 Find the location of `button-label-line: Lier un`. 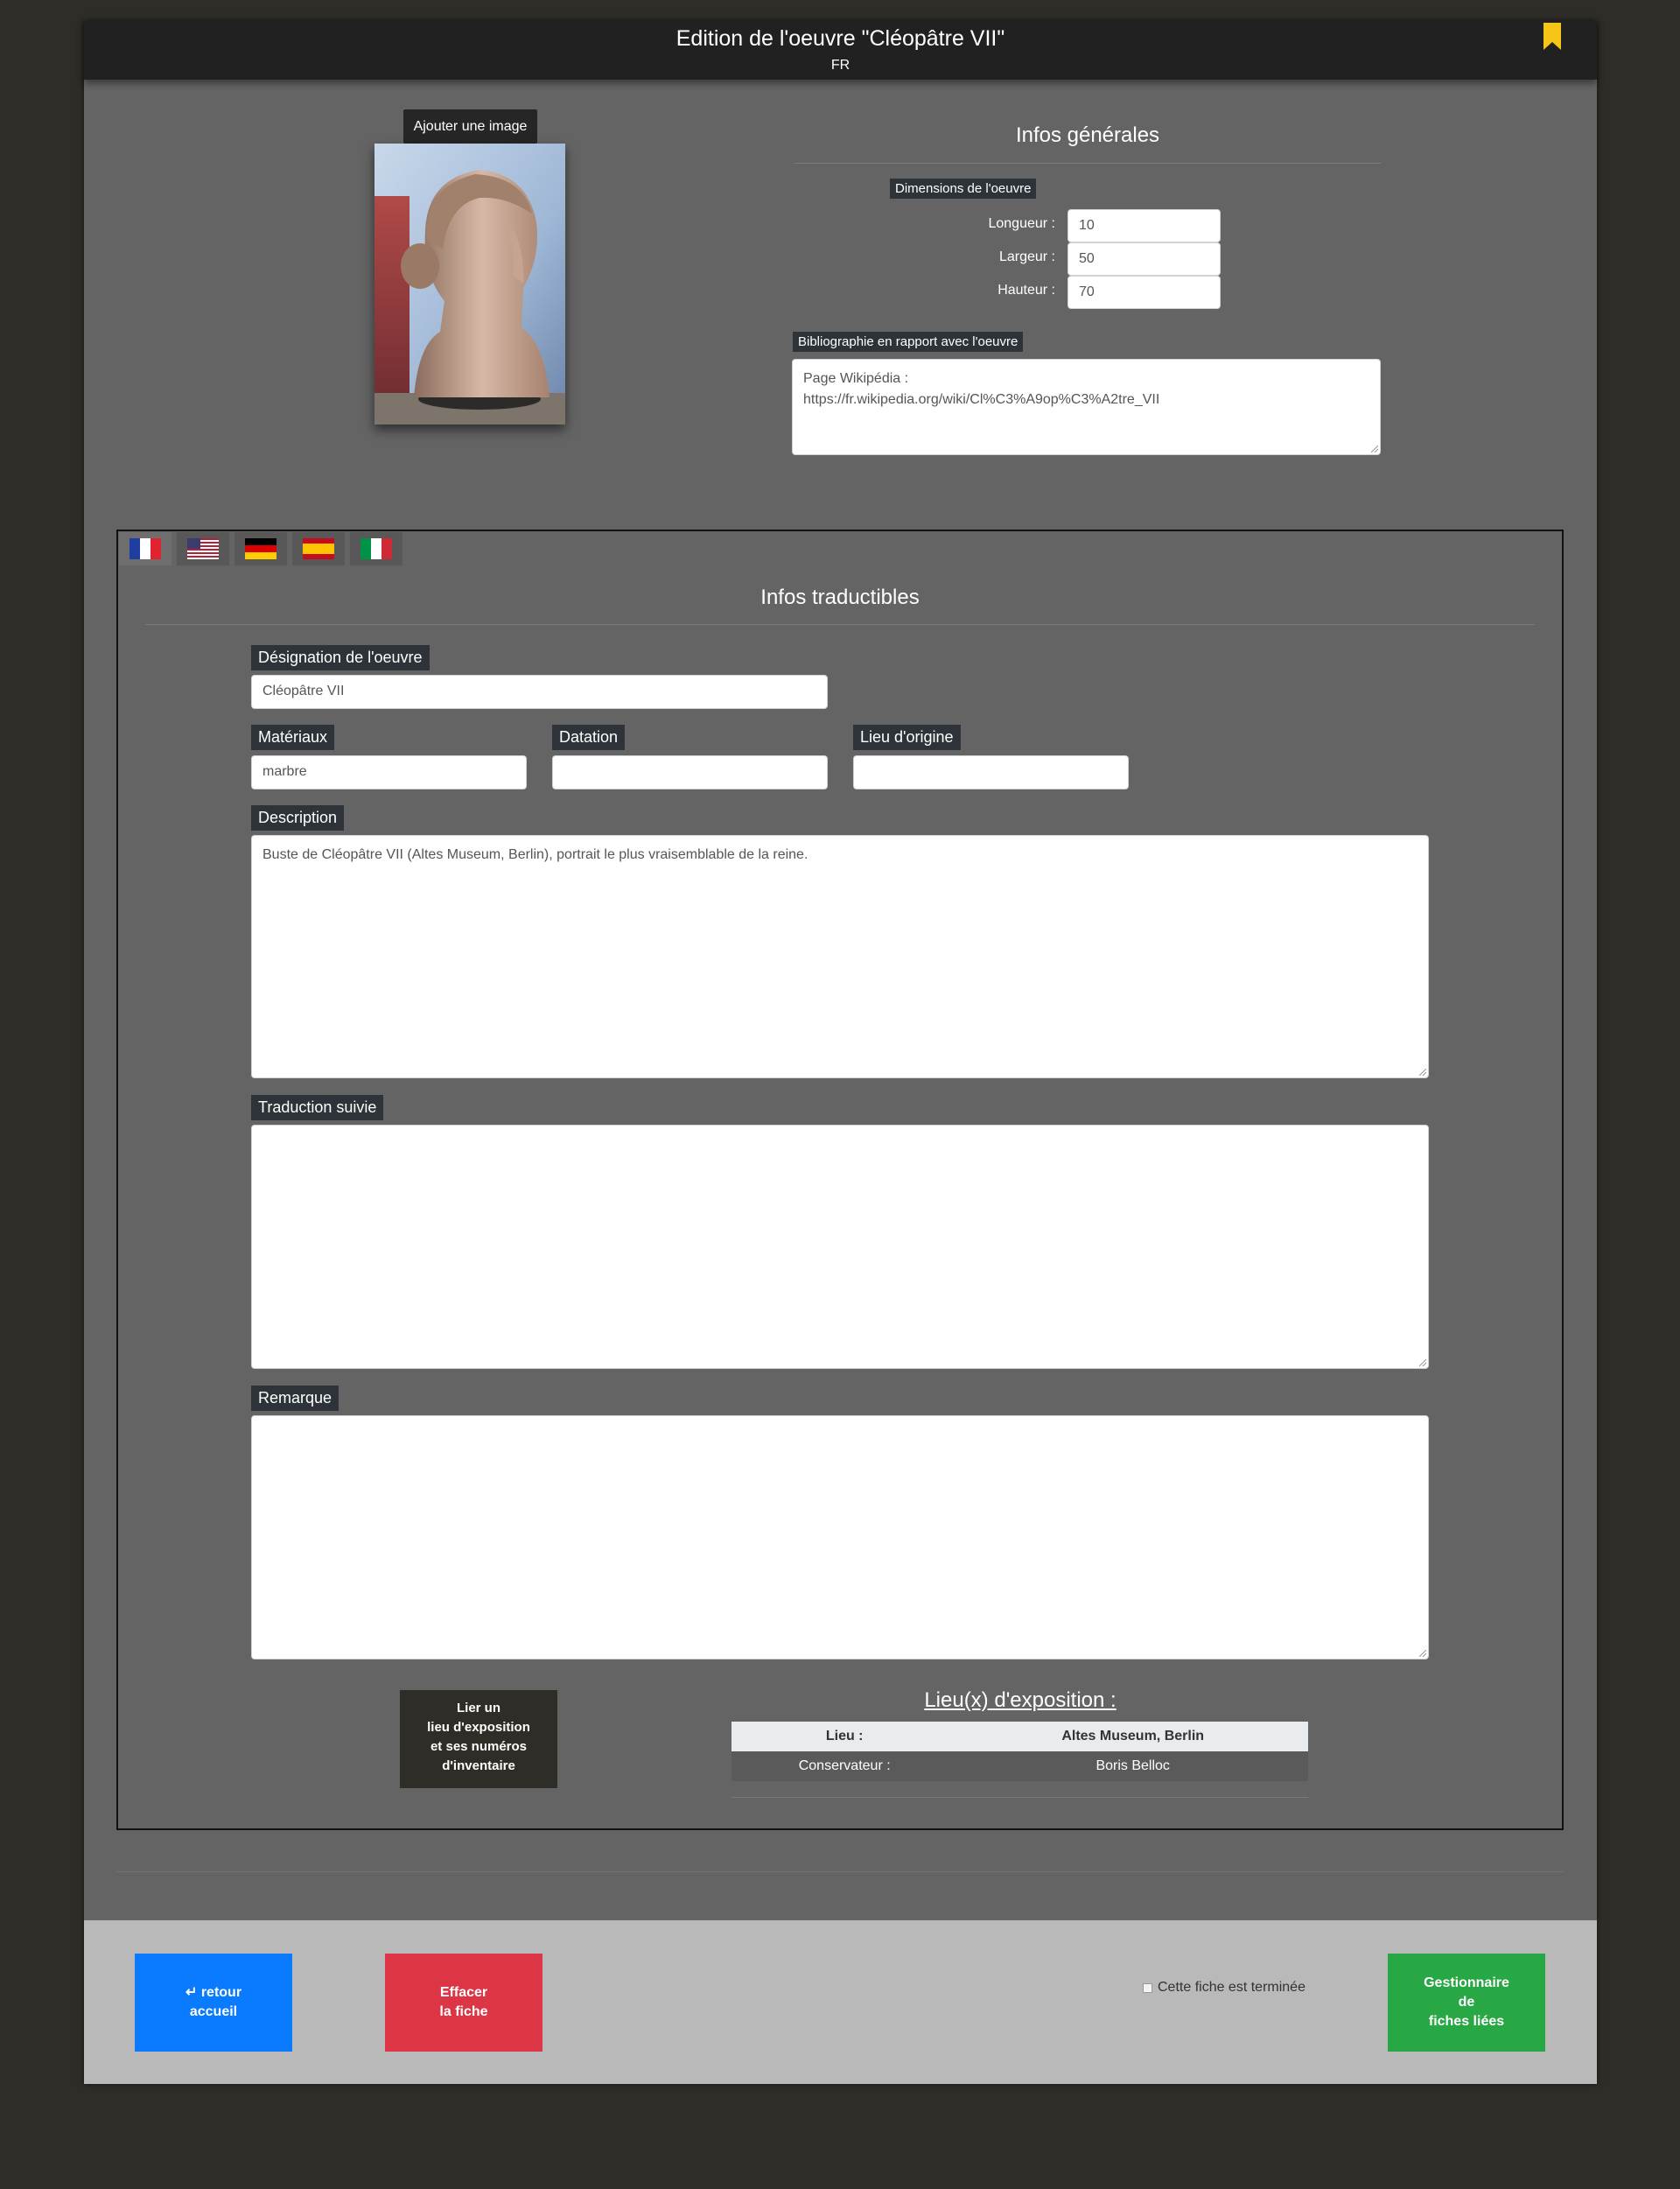

button-label-line: Lier un is located at coordinates (478, 1708).